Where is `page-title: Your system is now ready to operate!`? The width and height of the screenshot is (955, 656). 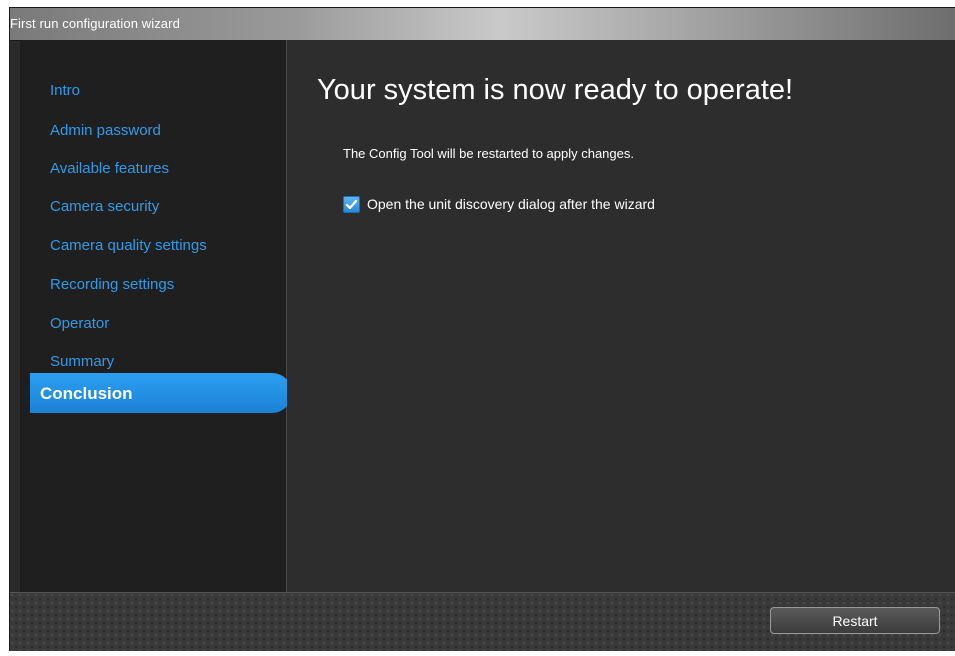
page-title: Your system is now ready to operate! is located at coordinates (555, 90).